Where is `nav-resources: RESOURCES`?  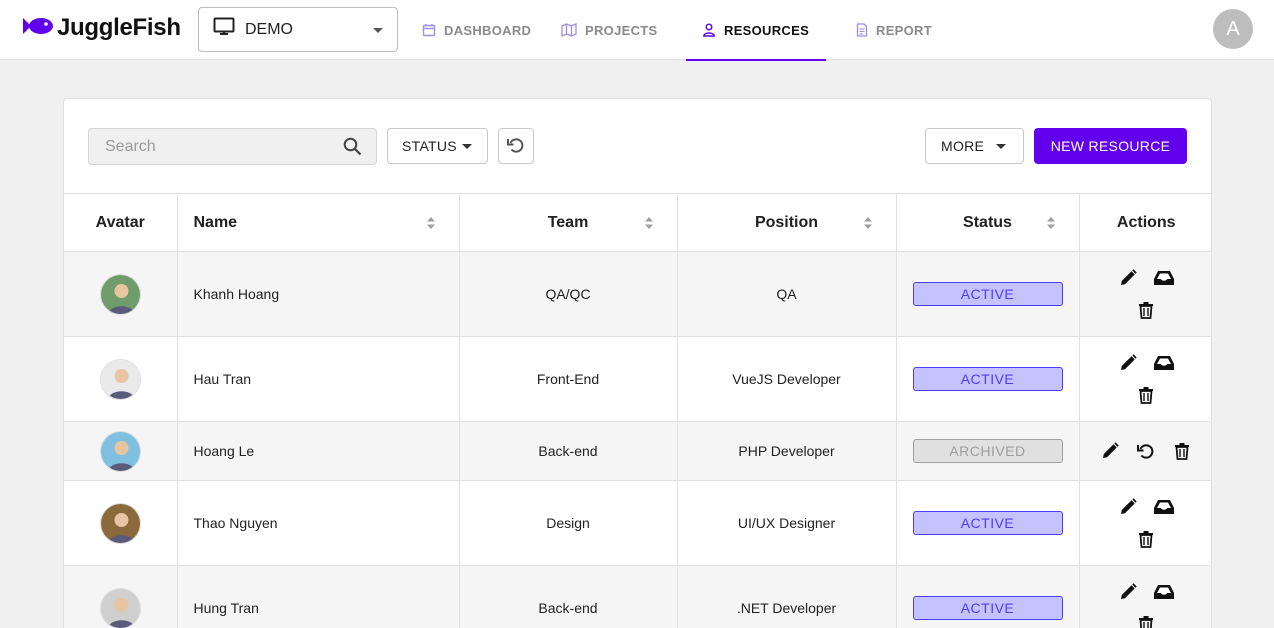 nav-resources: RESOURCES is located at coordinates (756, 30).